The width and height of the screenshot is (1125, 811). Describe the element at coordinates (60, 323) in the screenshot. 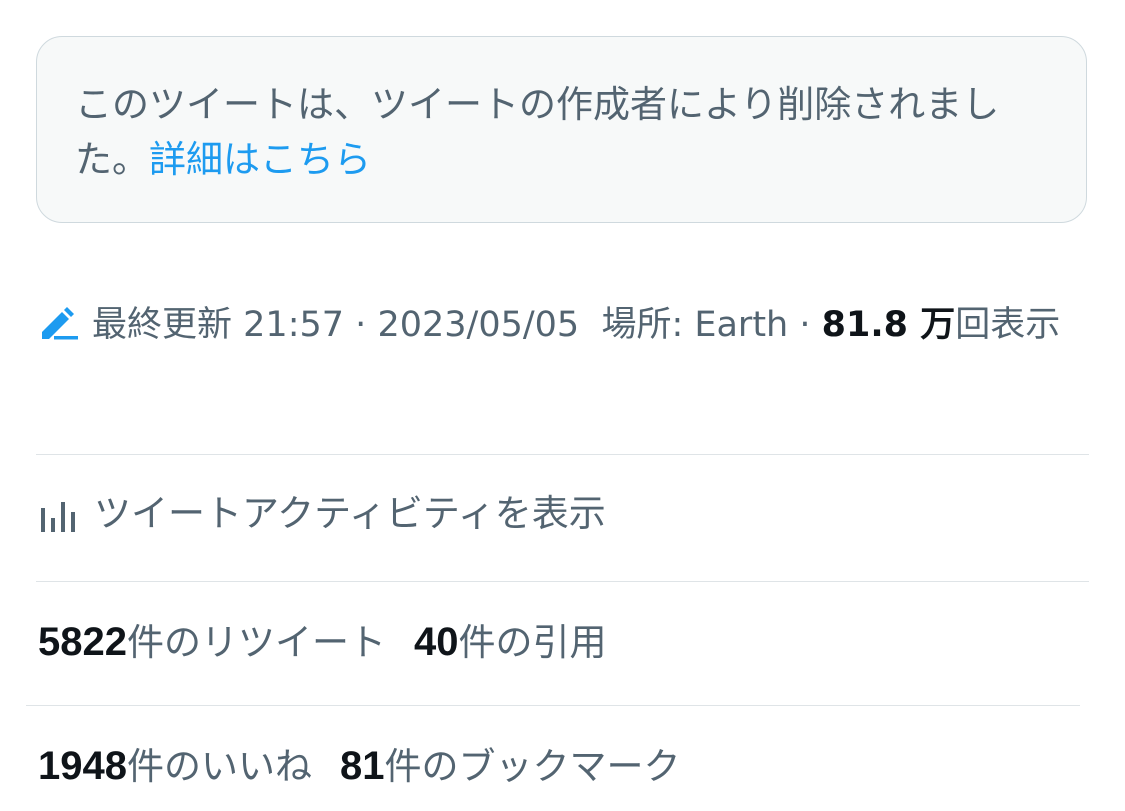

I see `pencil-icon` at that location.